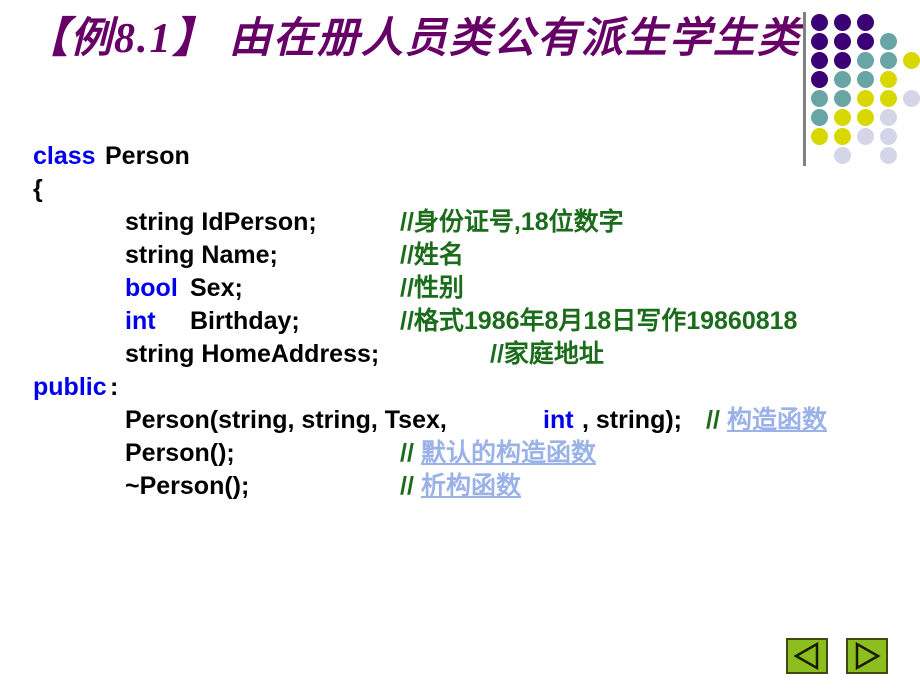 This screenshot has width=920, height=690. What do you see at coordinates (840, 657) in the screenshot?
I see `slide-navigation` at bounding box center [840, 657].